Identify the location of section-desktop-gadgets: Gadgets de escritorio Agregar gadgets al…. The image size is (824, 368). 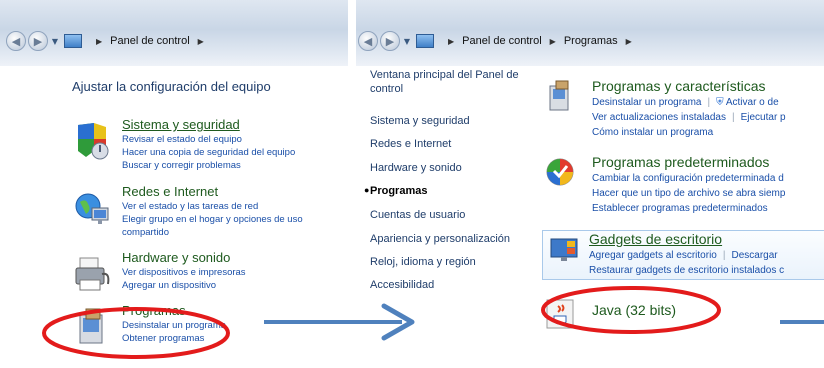
(683, 255).